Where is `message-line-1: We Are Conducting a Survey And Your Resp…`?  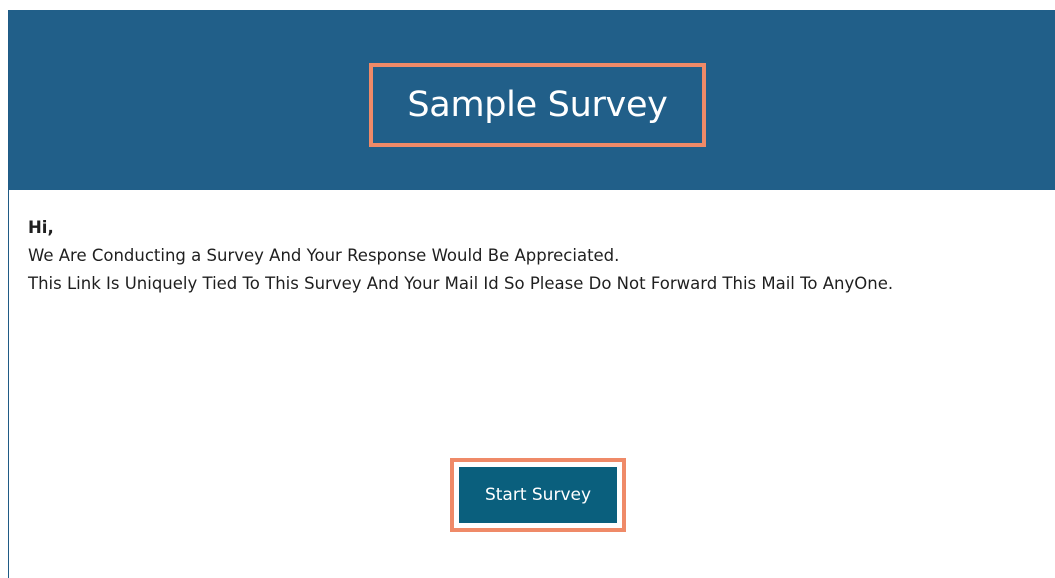 message-line-1: We Are Conducting a Survey And Your Resp… is located at coordinates (324, 255).